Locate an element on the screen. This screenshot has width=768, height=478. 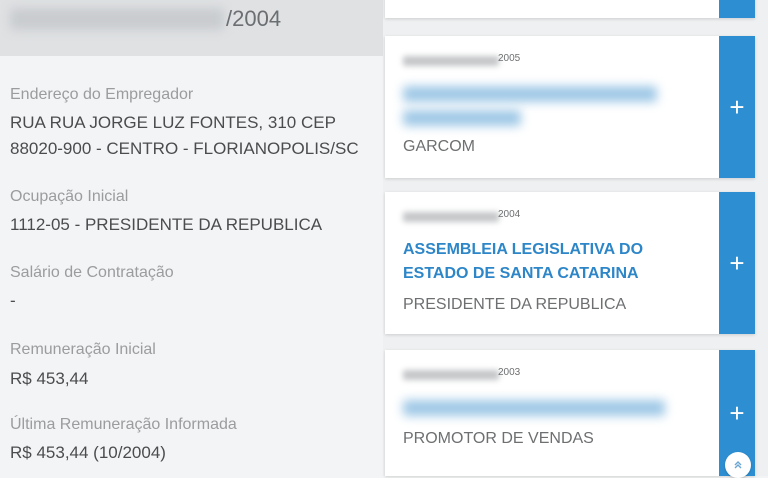
initial-occupation-label: Ocupação Inicial is located at coordinates (69, 196).